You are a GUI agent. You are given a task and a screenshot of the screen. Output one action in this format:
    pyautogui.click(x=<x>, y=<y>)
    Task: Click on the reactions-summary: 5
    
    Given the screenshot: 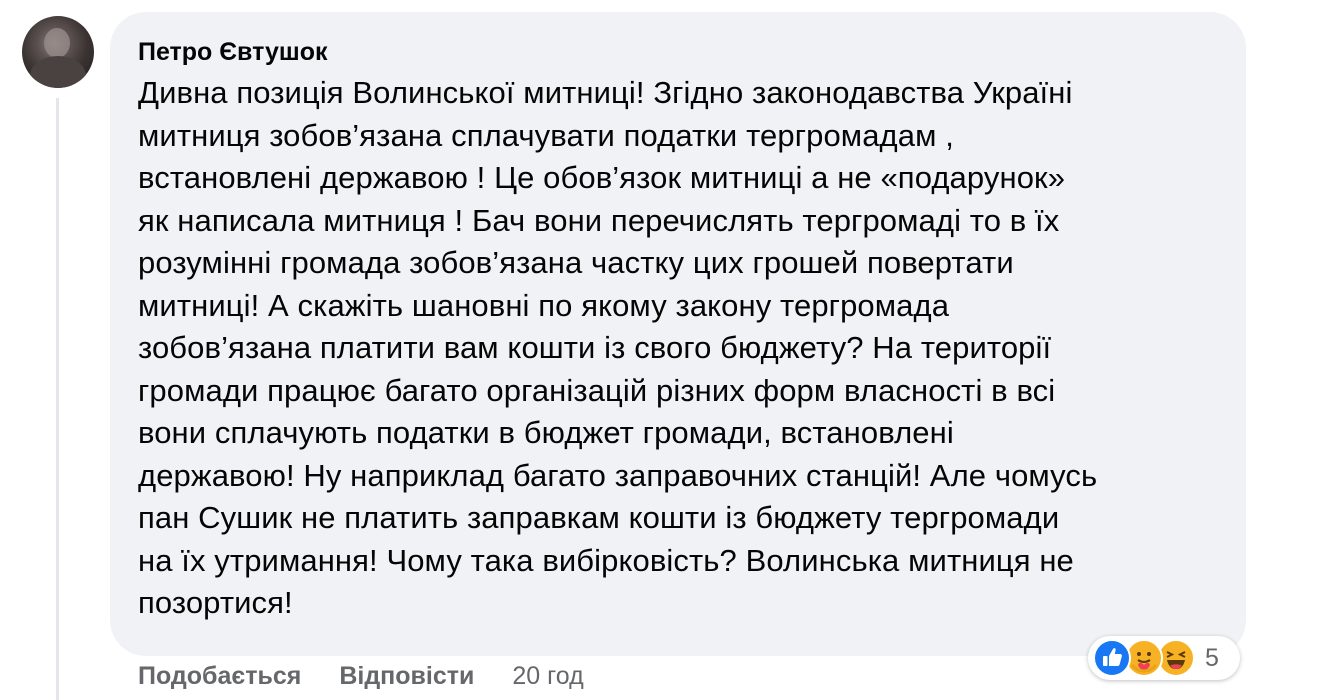 What is the action you would take?
    pyautogui.click(x=1164, y=658)
    